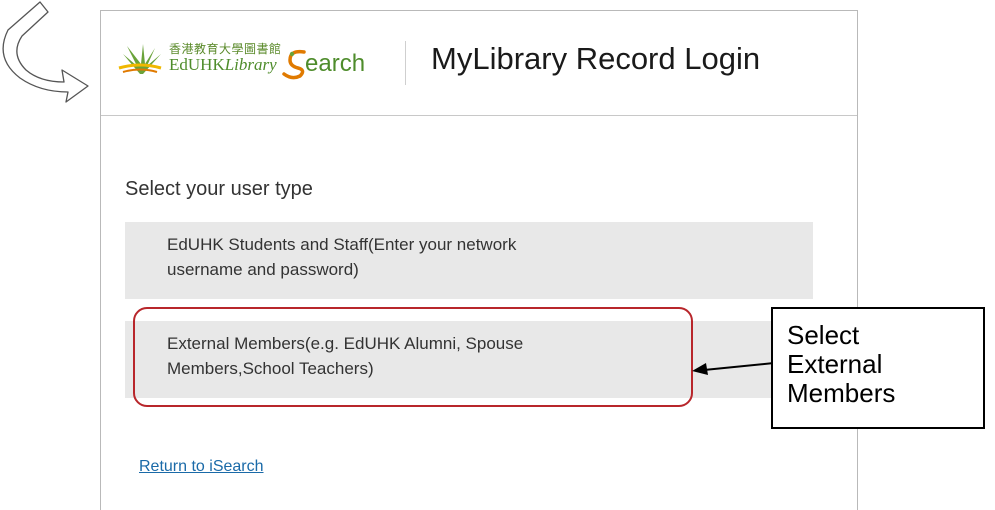 The image size is (995, 510). Describe the element at coordinates (841, 393) in the screenshot. I see `callout-line: Members` at that location.